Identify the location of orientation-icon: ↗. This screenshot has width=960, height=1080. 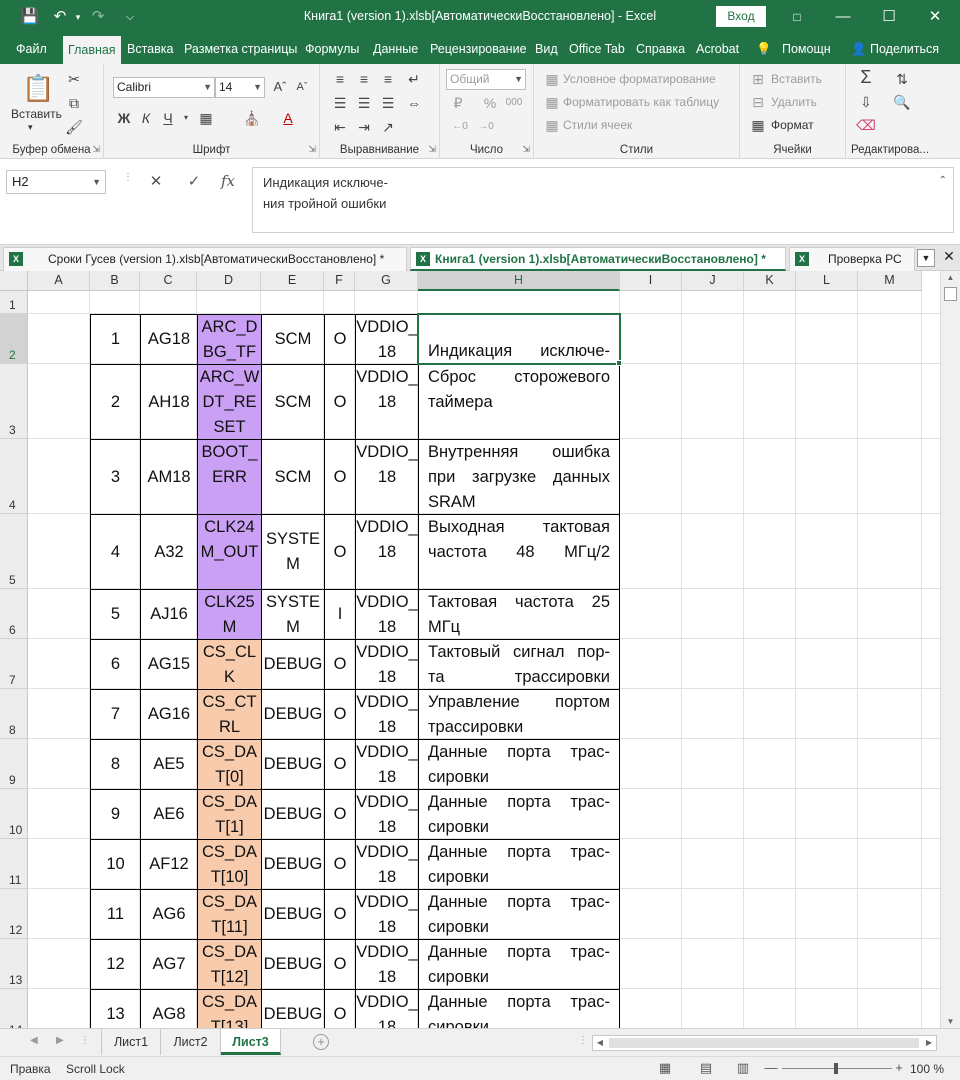
(388, 127).